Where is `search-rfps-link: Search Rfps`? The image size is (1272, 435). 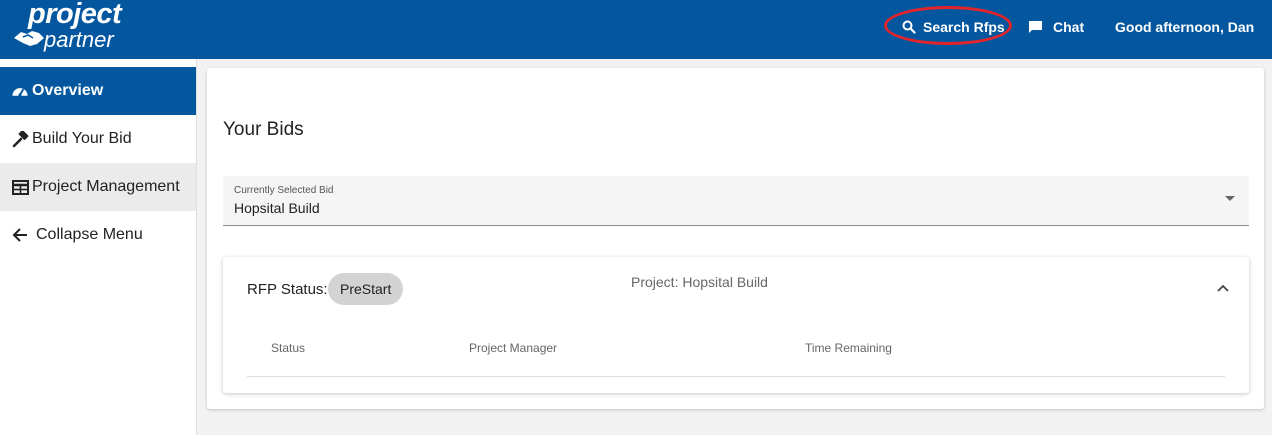
search-rfps-link: Search Rfps is located at coordinates (953, 27).